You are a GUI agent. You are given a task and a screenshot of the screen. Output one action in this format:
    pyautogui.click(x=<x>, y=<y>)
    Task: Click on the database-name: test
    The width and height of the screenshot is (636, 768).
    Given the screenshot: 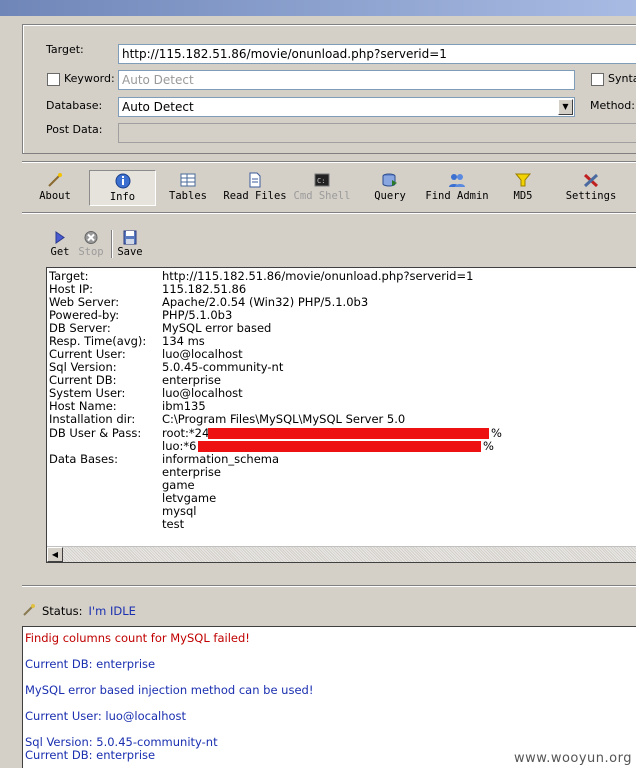 What is the action you would take?
    pyautogui.click(x=173, y=524)
    